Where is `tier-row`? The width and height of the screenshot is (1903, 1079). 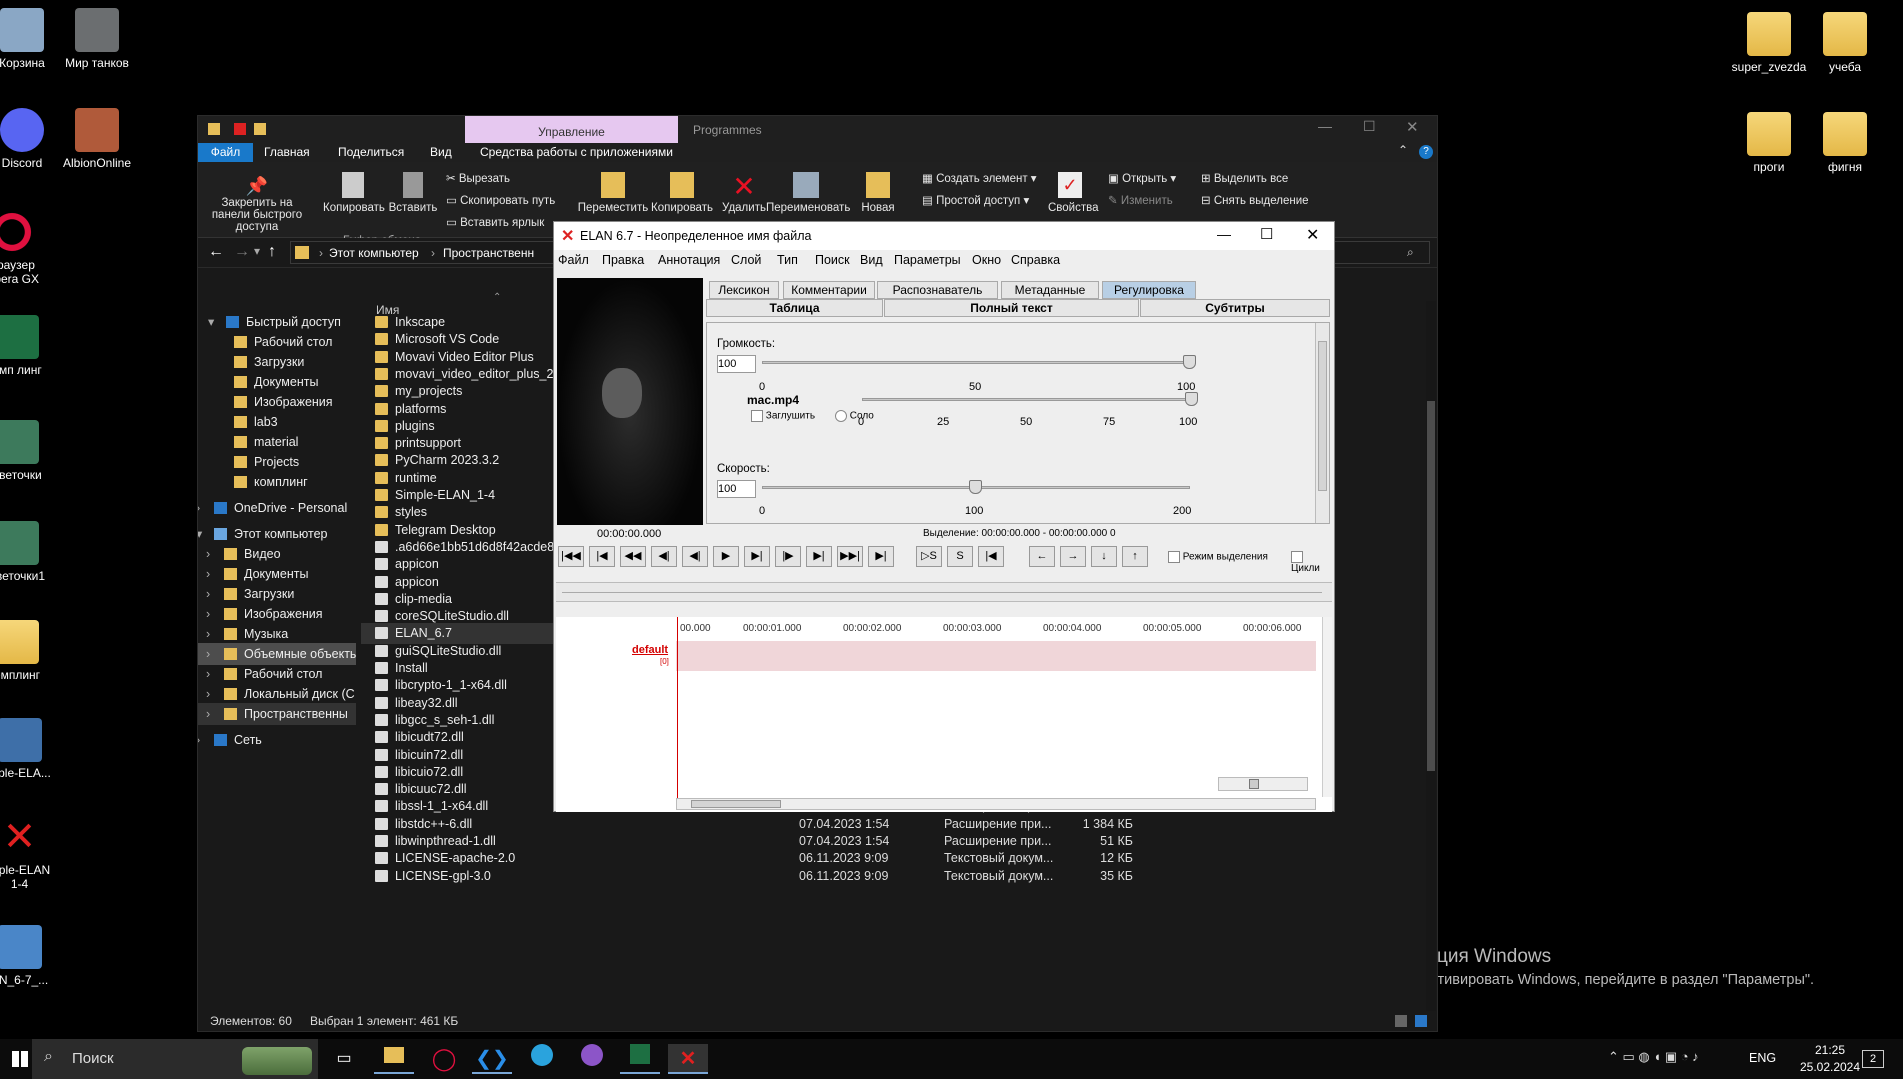
tier-row is located at coordinates (996, 656).